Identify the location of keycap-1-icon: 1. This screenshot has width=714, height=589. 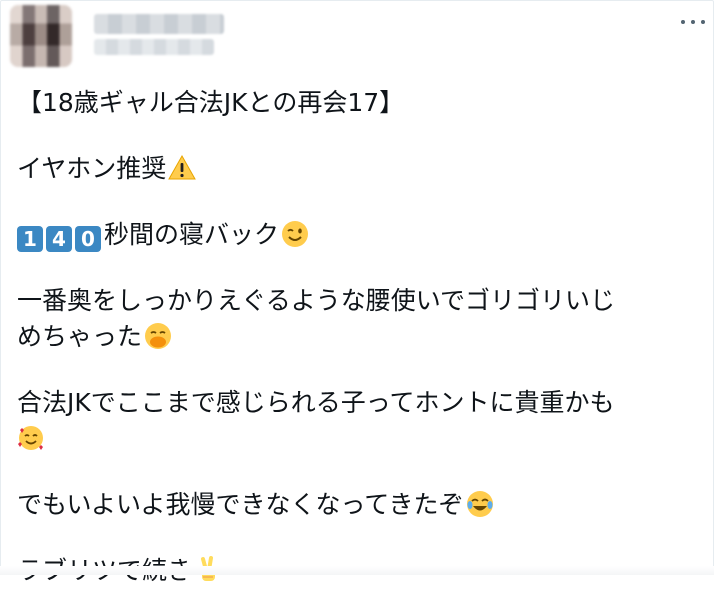
(30, 239).